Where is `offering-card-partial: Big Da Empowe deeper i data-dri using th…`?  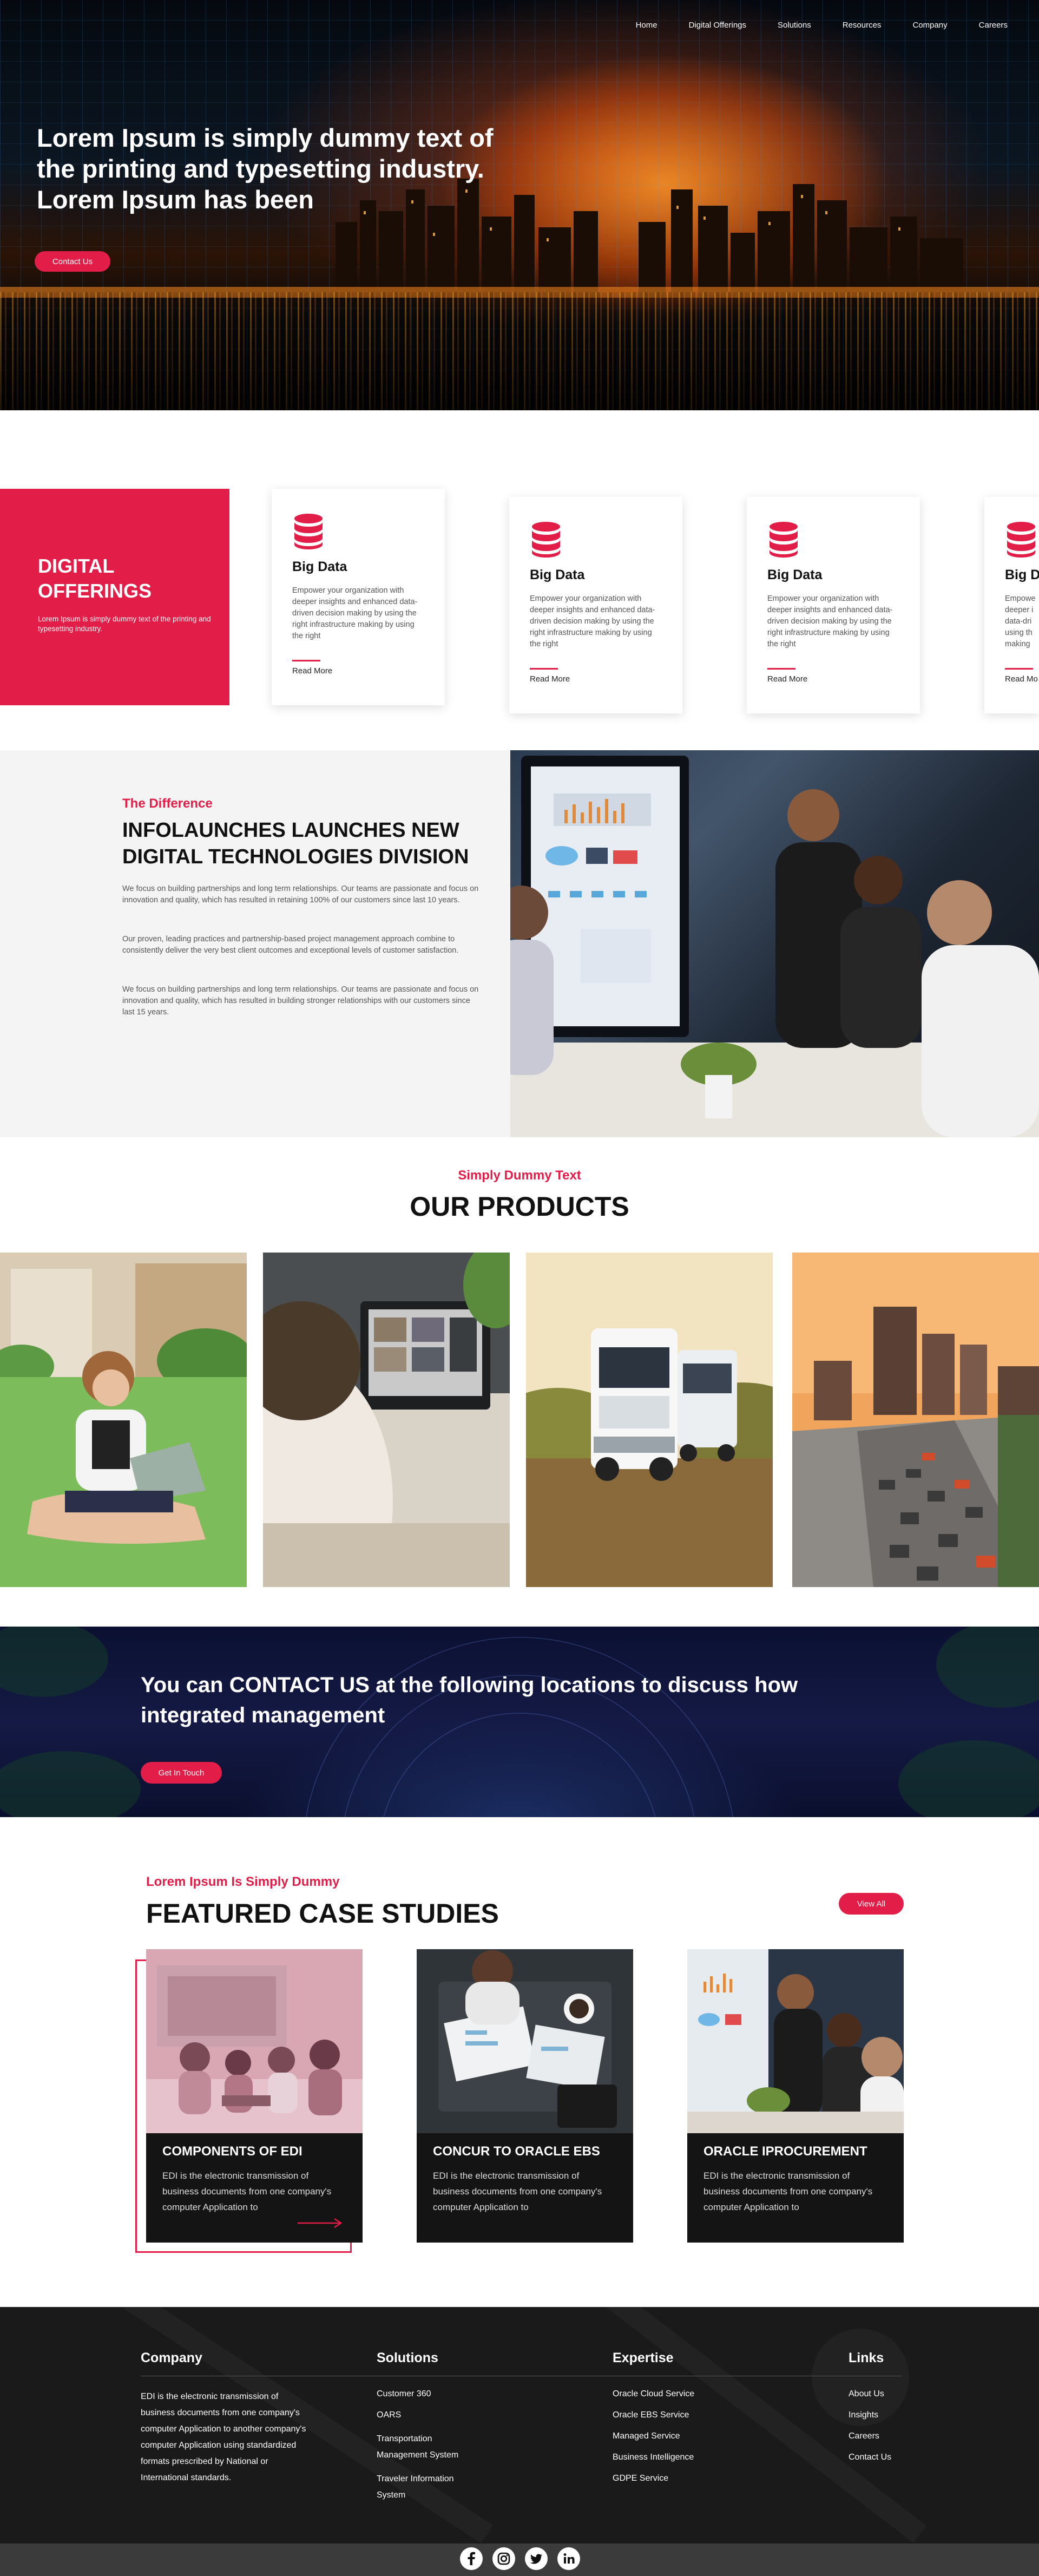 offering-card-partial: Big Da Empowe deeper i data-dri using th… is located at coordinates (1011, 605).